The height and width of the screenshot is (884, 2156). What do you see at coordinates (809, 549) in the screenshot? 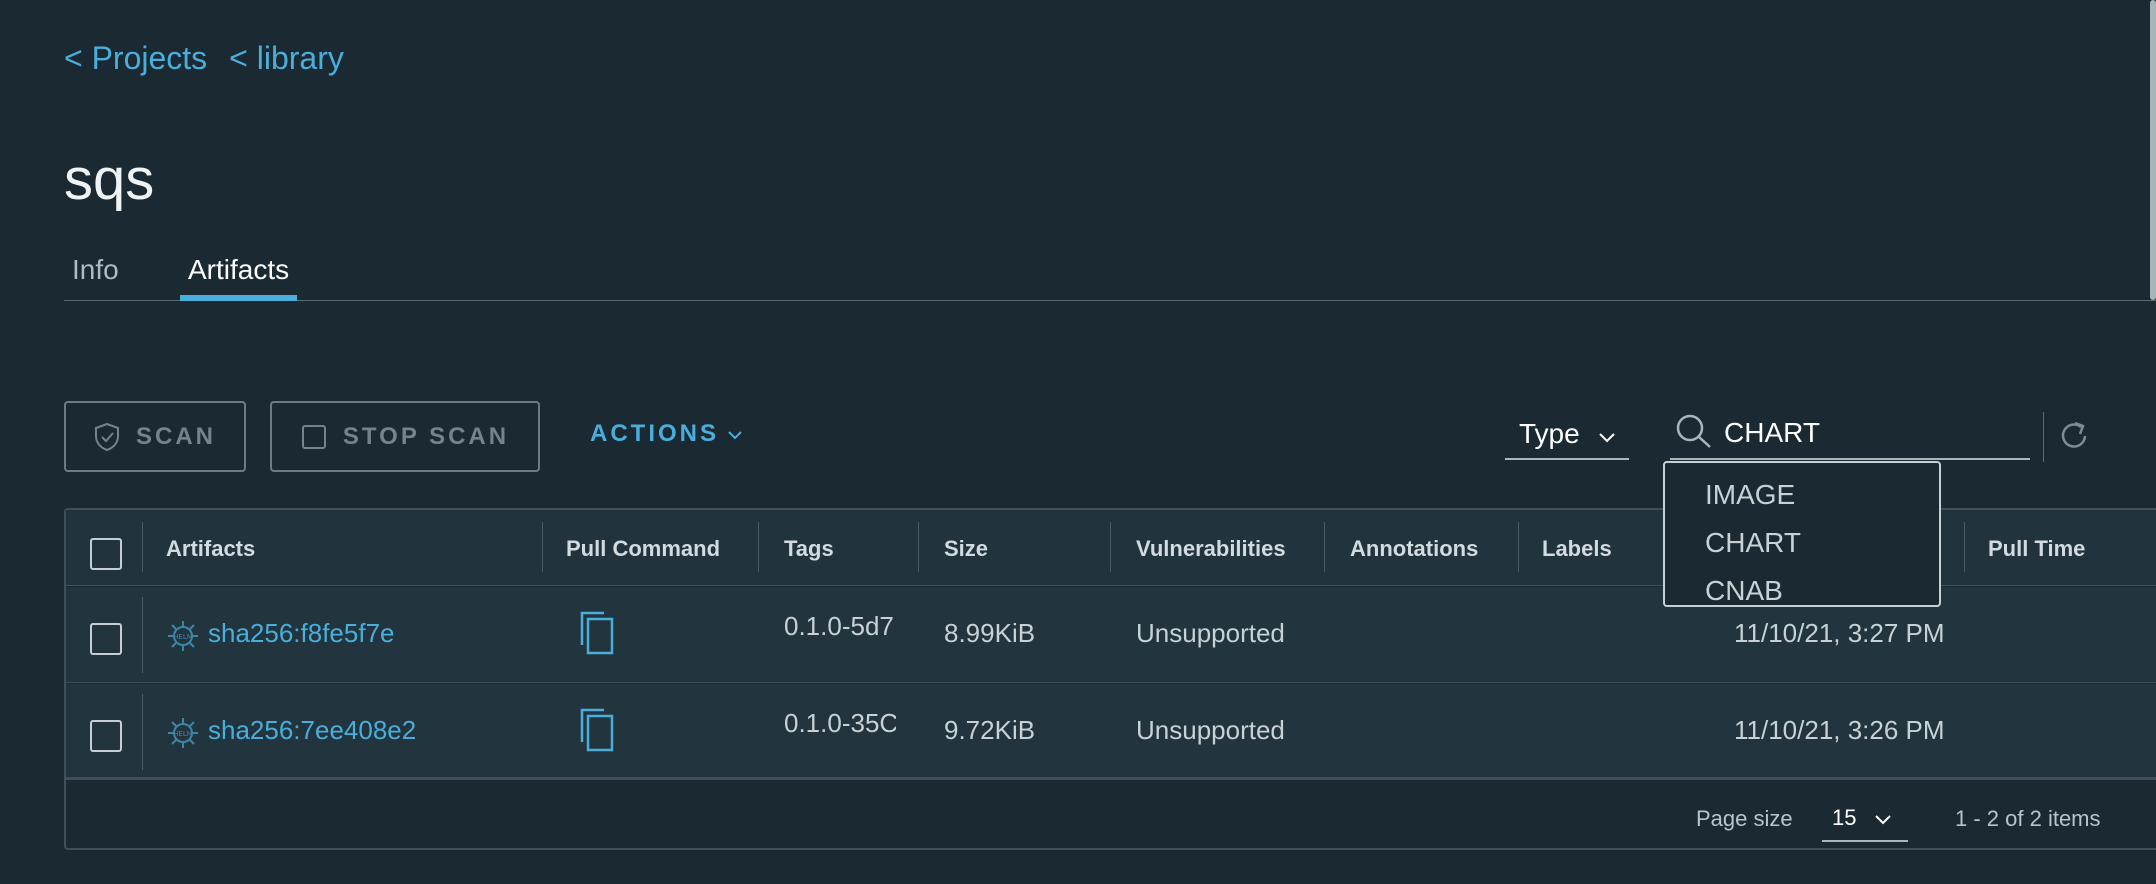
I see `column-header-tags: Tags` at bounding box center [809, 549].